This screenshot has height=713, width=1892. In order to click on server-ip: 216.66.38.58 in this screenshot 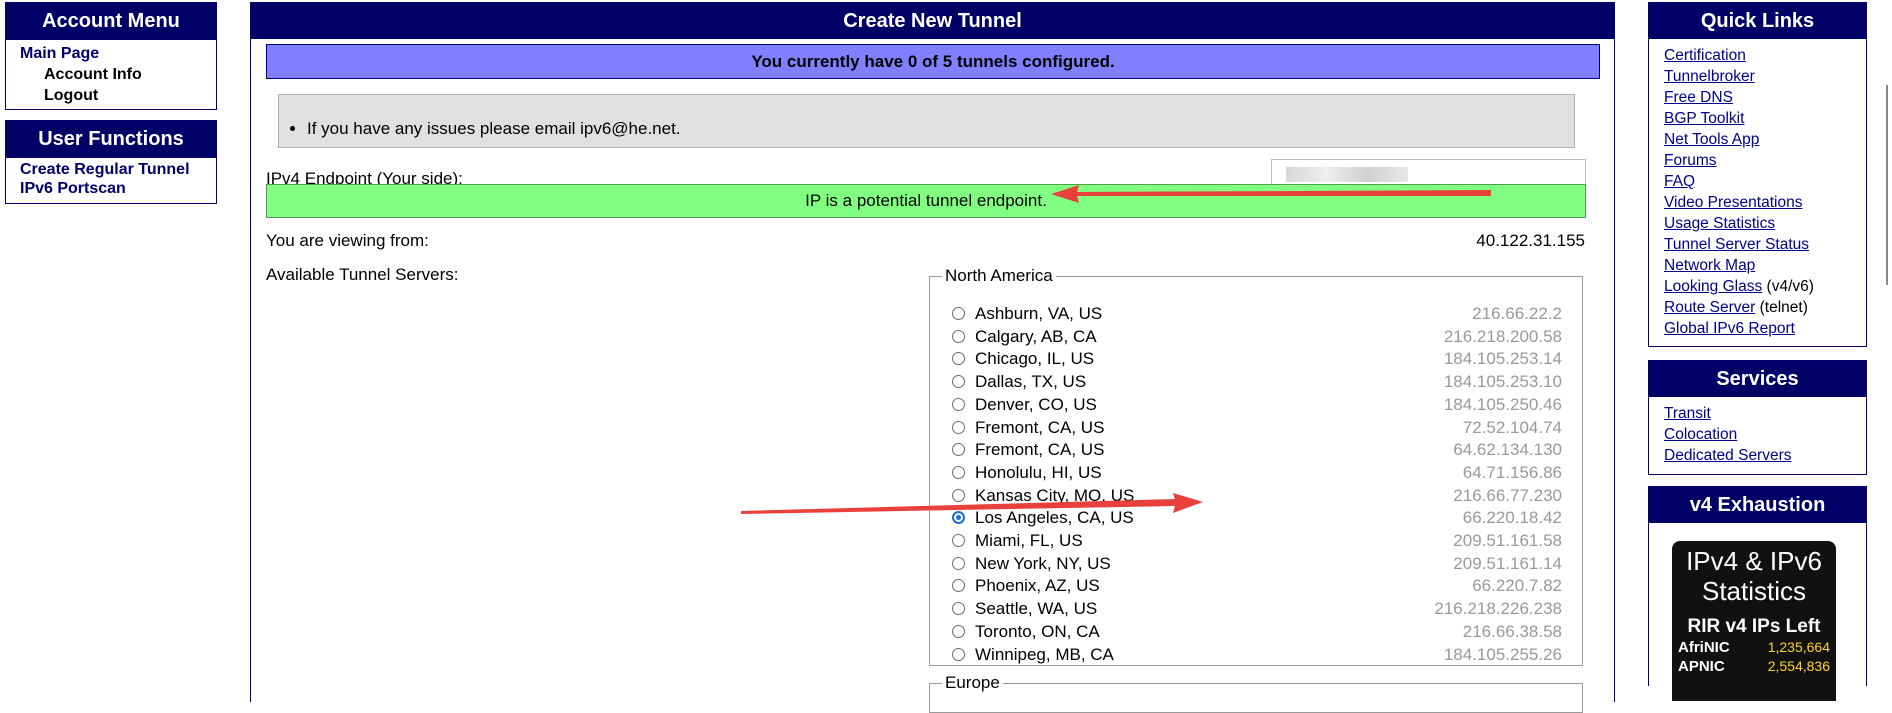, I will do `click(1512, 631)`.